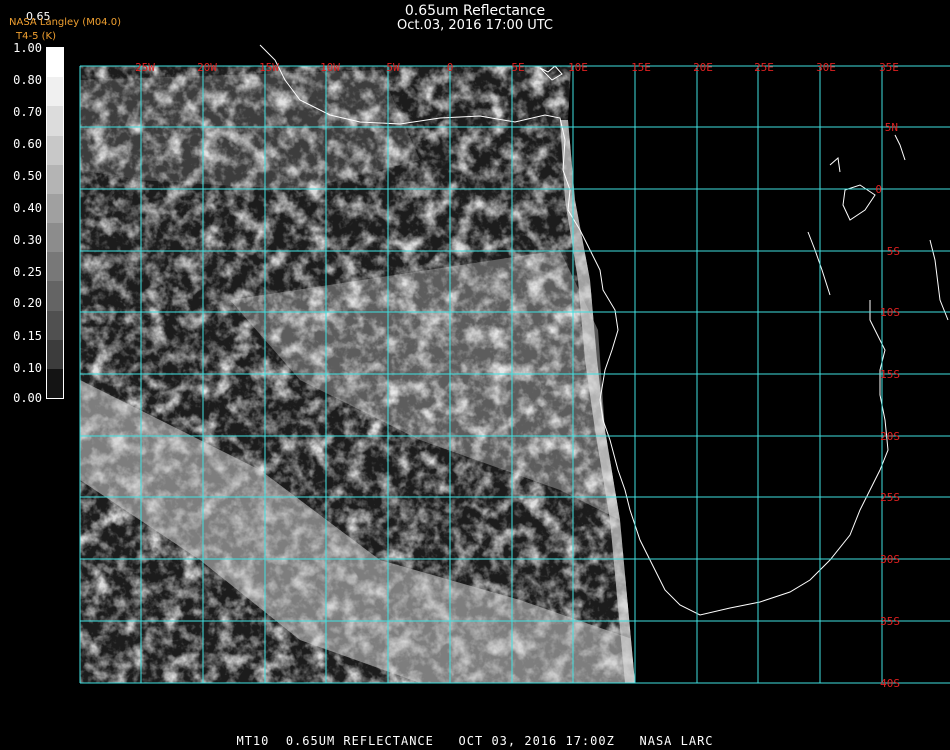 This screenshot has width=950, height=750. Describe the element at coordinates (578, 67) in the screenshot. I see `lon-label: 10E` at that location.